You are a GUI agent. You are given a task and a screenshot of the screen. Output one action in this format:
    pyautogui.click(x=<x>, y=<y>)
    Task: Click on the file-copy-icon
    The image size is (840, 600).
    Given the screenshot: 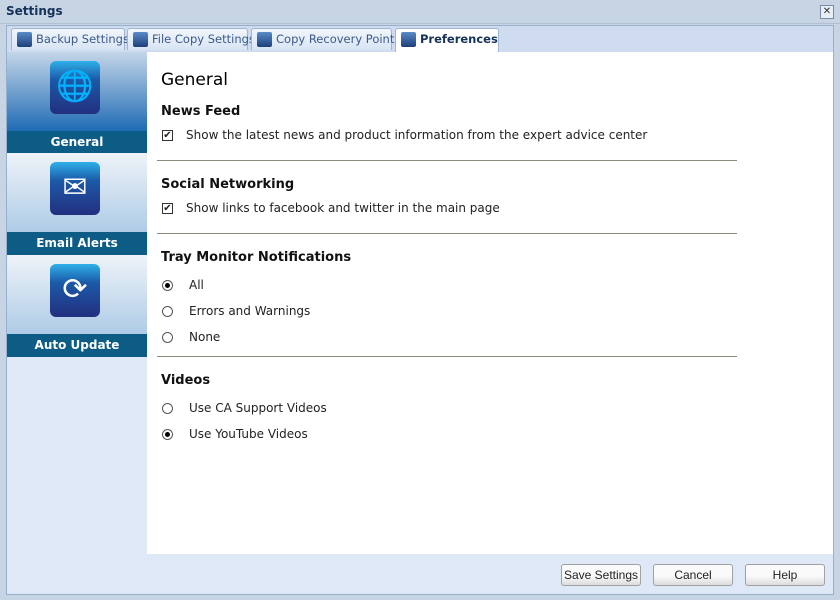 What is the action you would take?
    pyautogui.click(x=140, y=39)
    